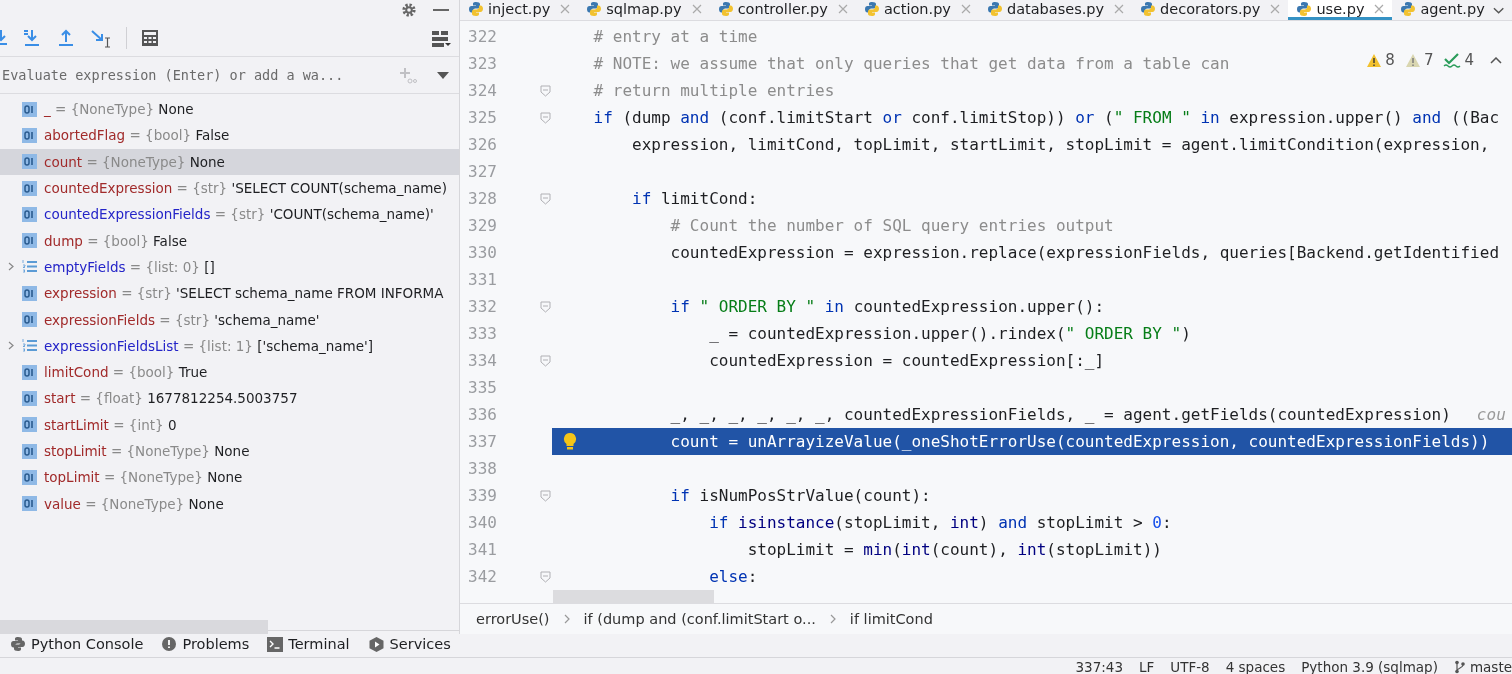 The height and width of the screenshot is (674, 1512). Describe the element at coordinates (1055, 10) in the screenshot. I see `file-tab: databases.py` at that location.